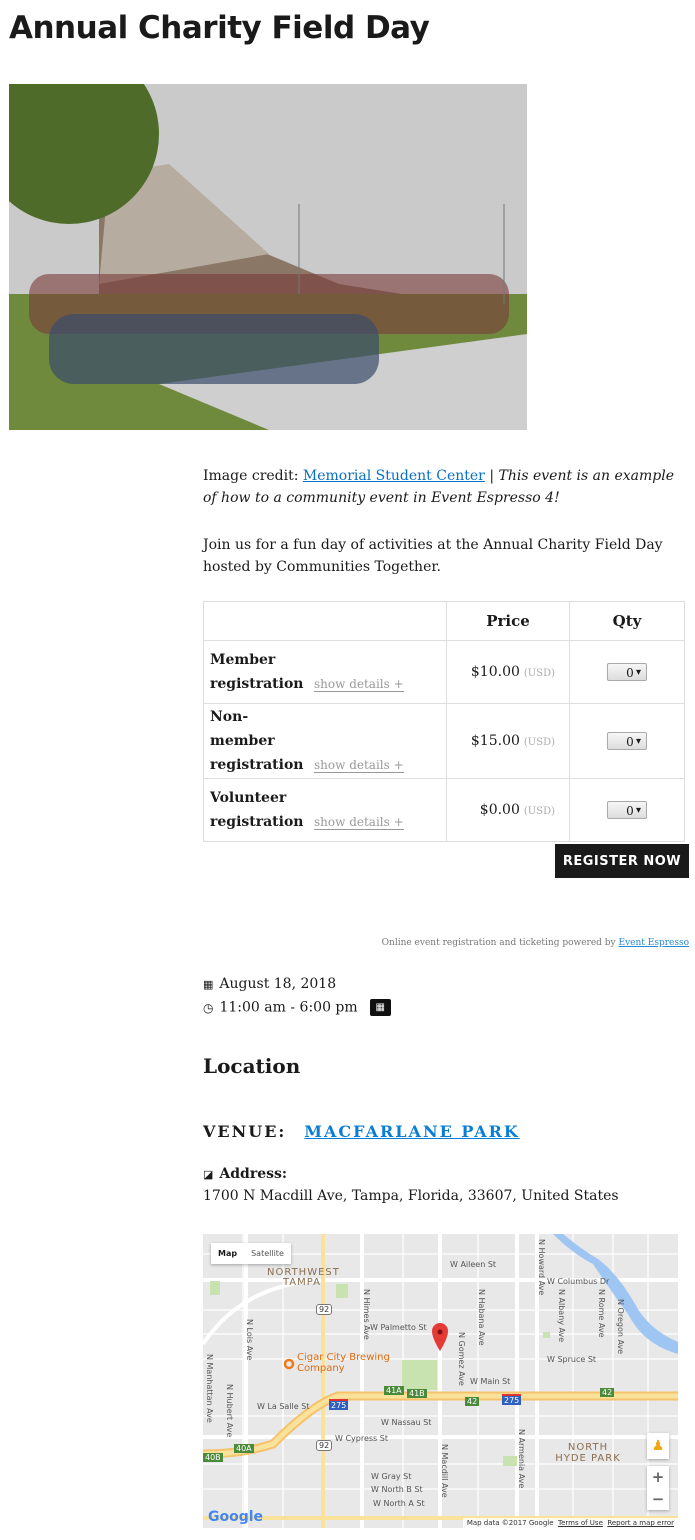 The image size is (695, 1540). Describe the element at coordinates (325, 621) in the screenshot. I see `header-name` at that location.